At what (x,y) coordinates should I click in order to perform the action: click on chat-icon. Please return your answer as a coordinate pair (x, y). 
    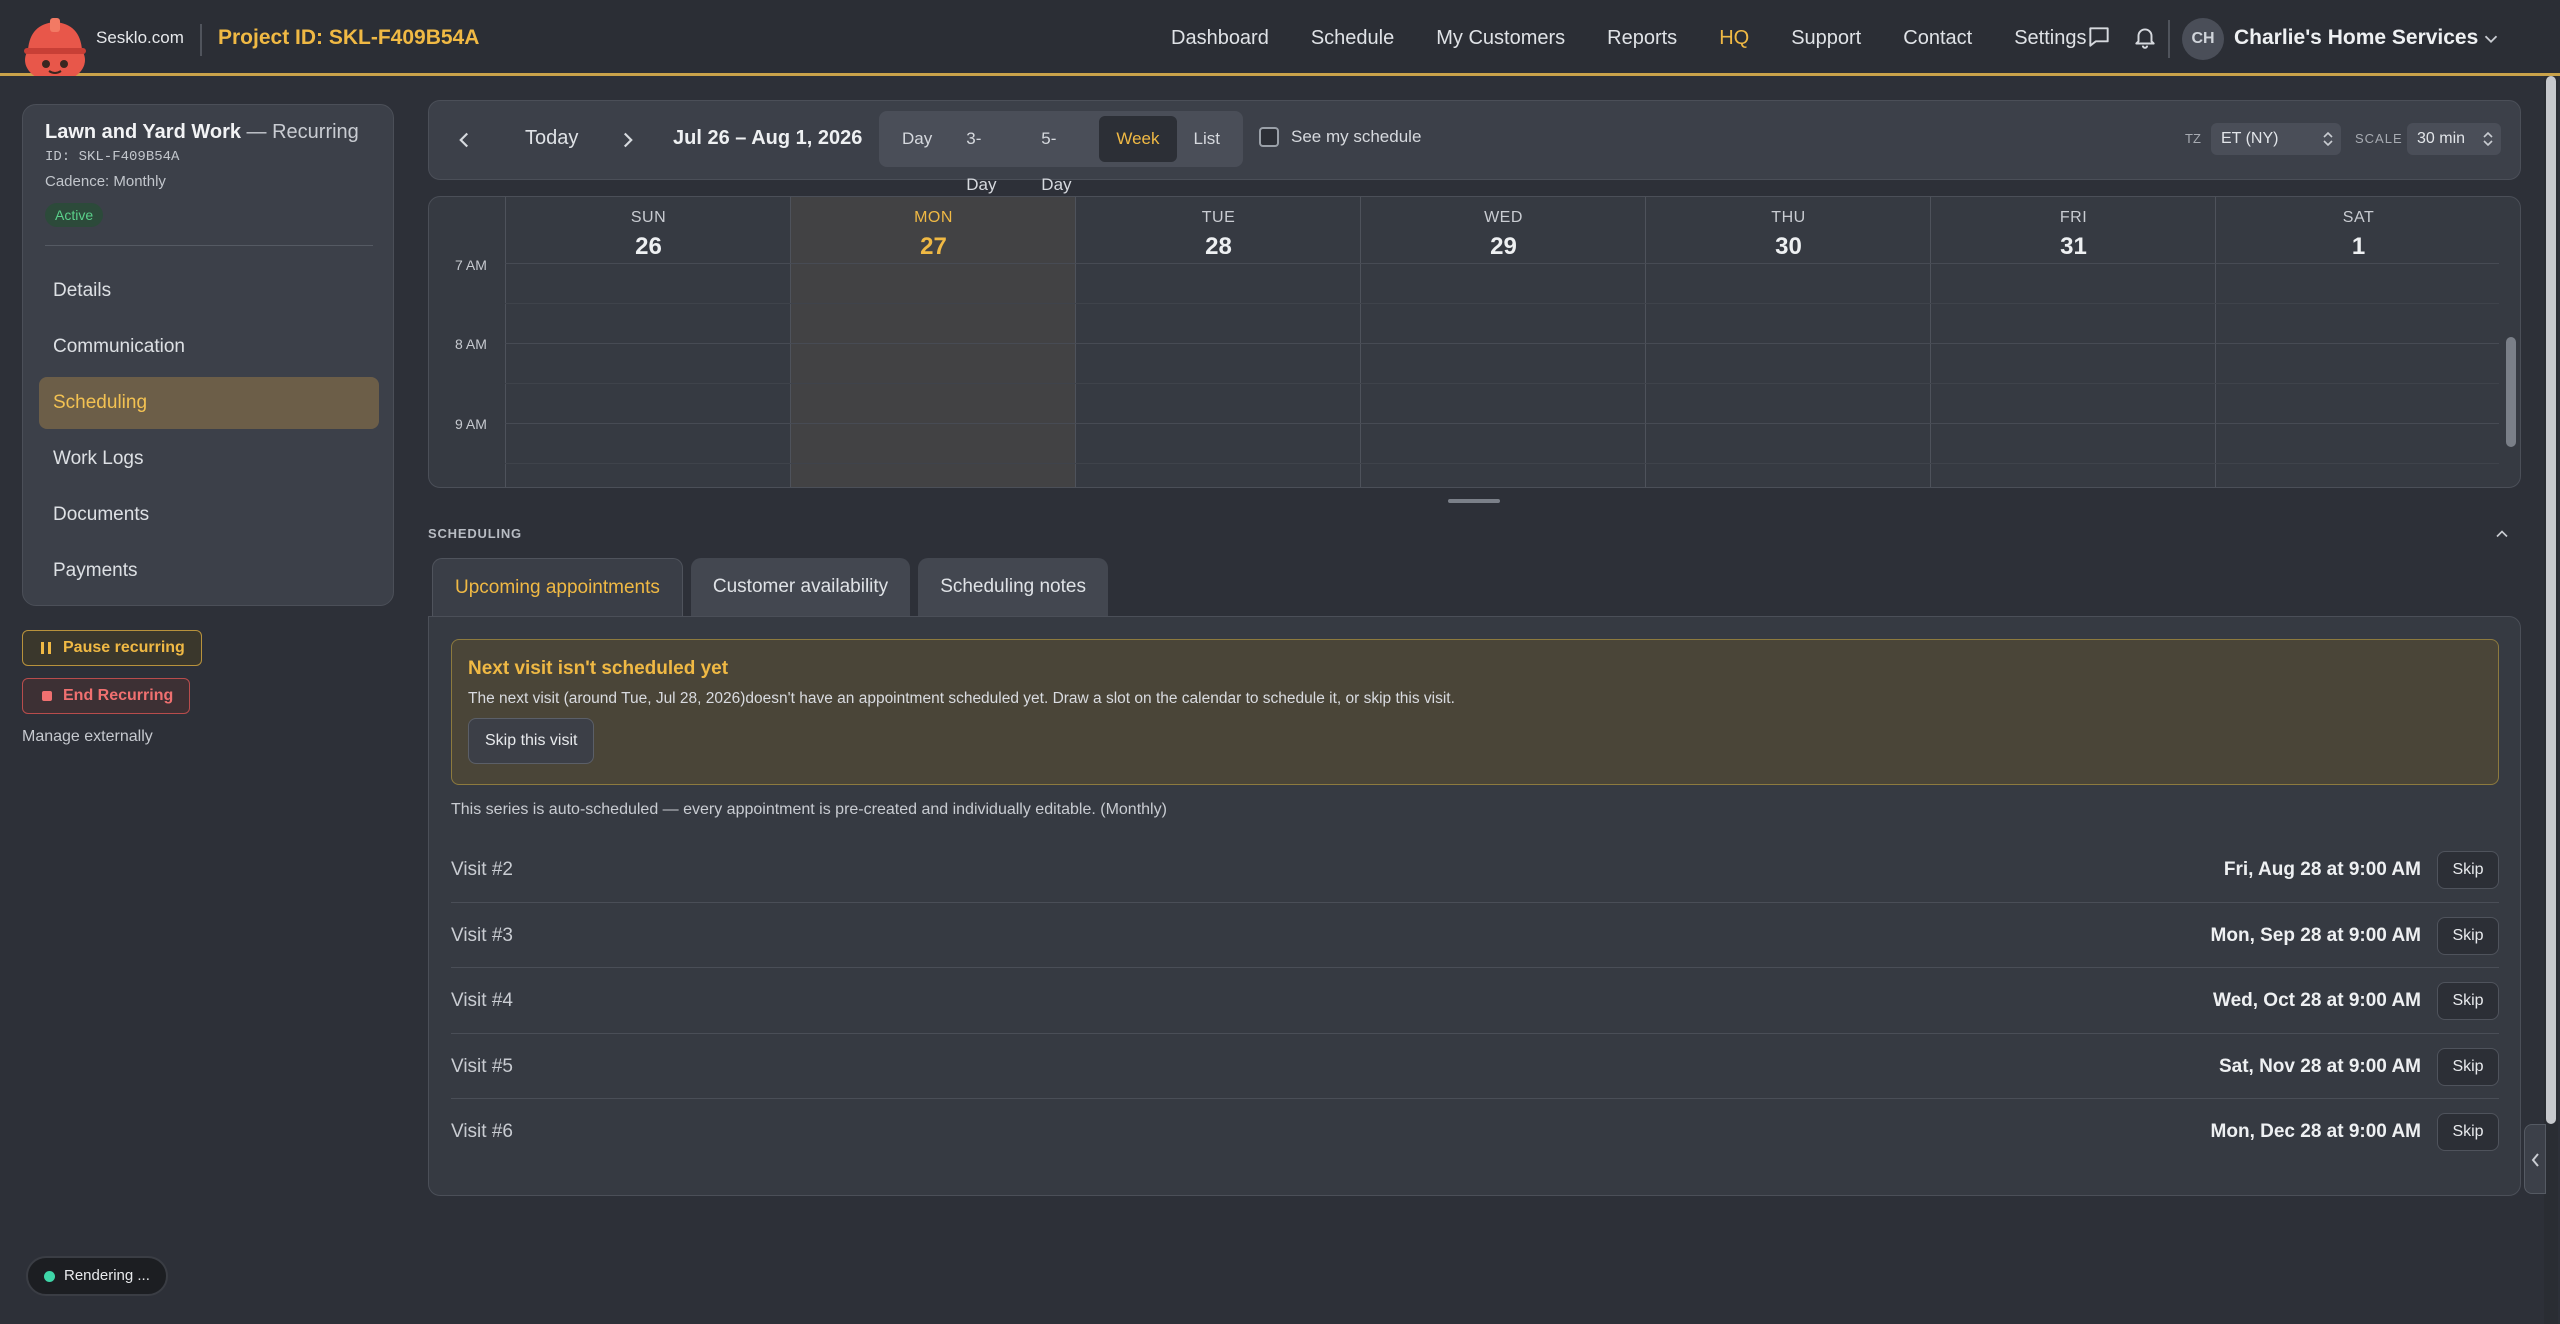
    Looking at the image, I should click on (2099, 37).